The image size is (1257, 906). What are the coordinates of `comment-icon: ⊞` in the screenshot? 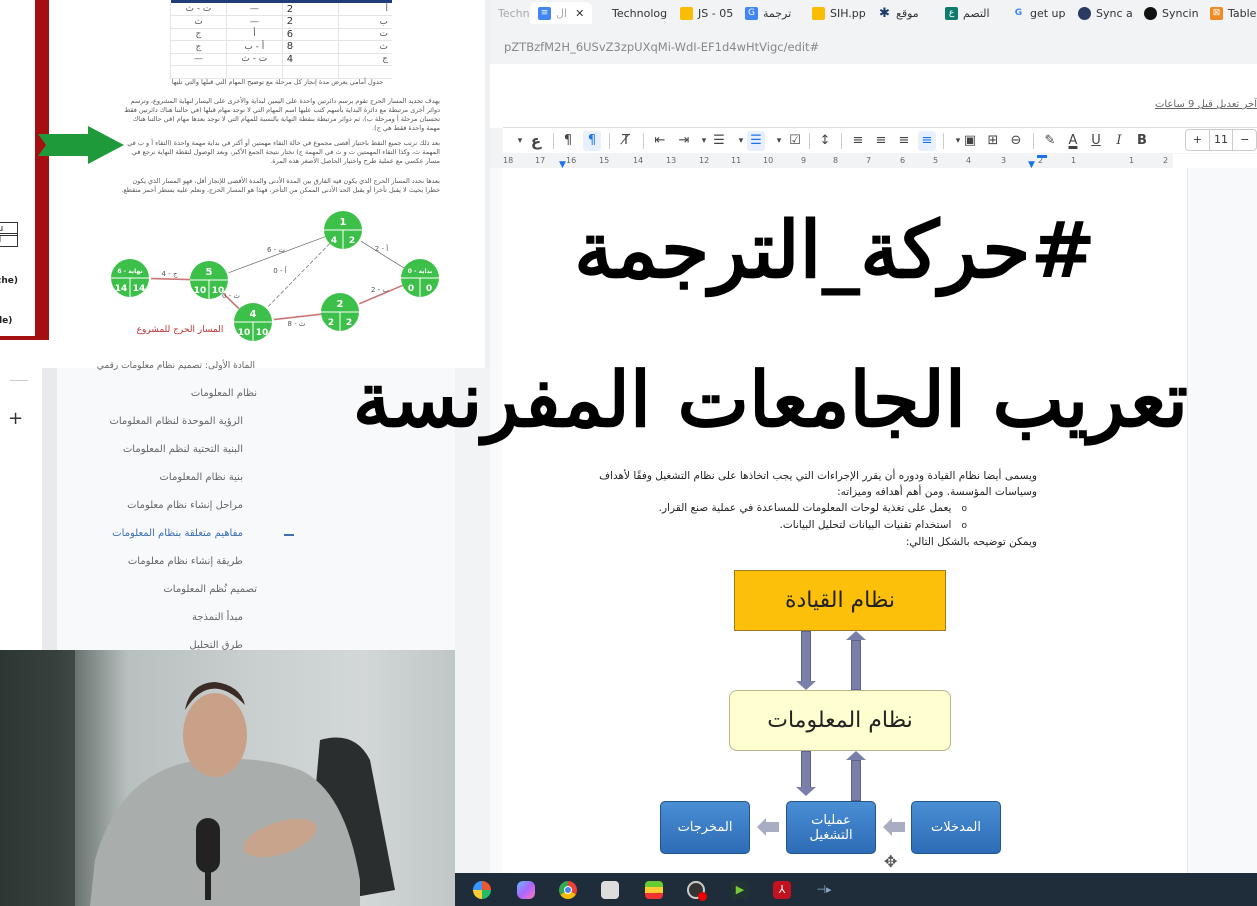 It's located at (993, 141).